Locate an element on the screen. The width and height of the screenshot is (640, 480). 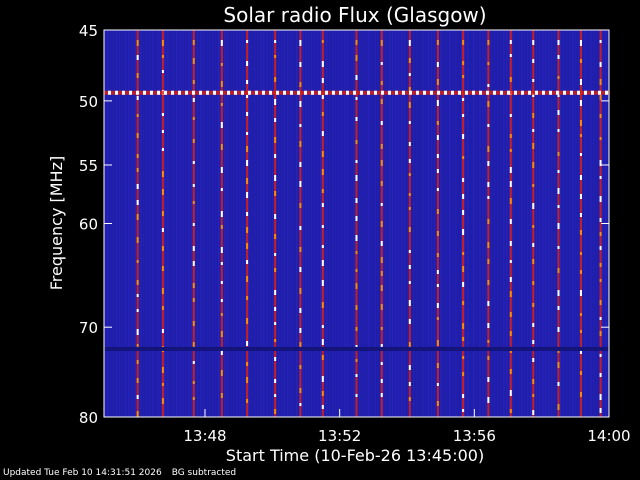
burst-column is located at coordinates (247, 223).